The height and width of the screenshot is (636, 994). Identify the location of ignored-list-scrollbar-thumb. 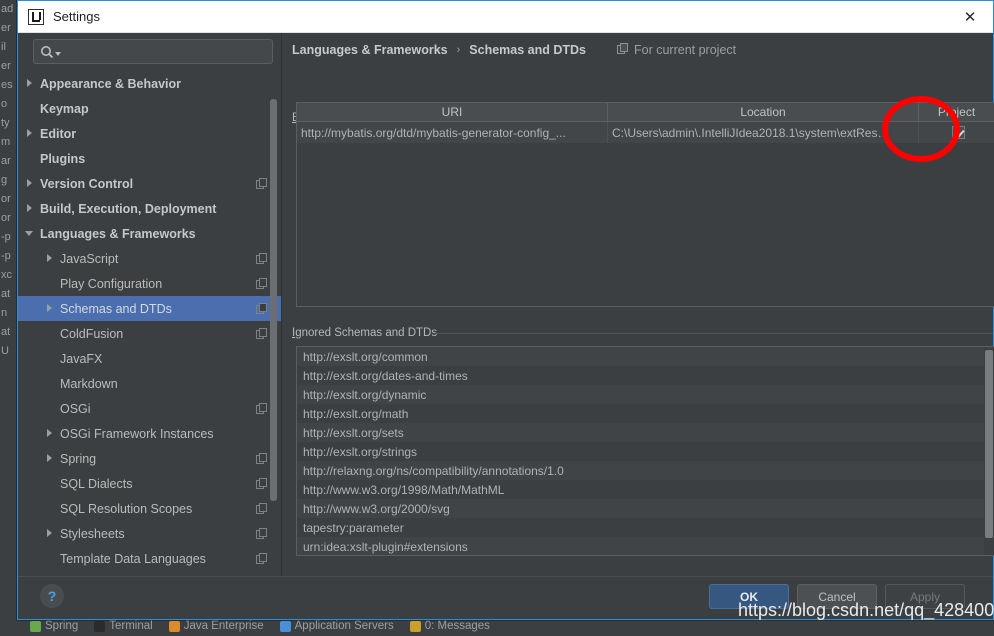
(989, 444).